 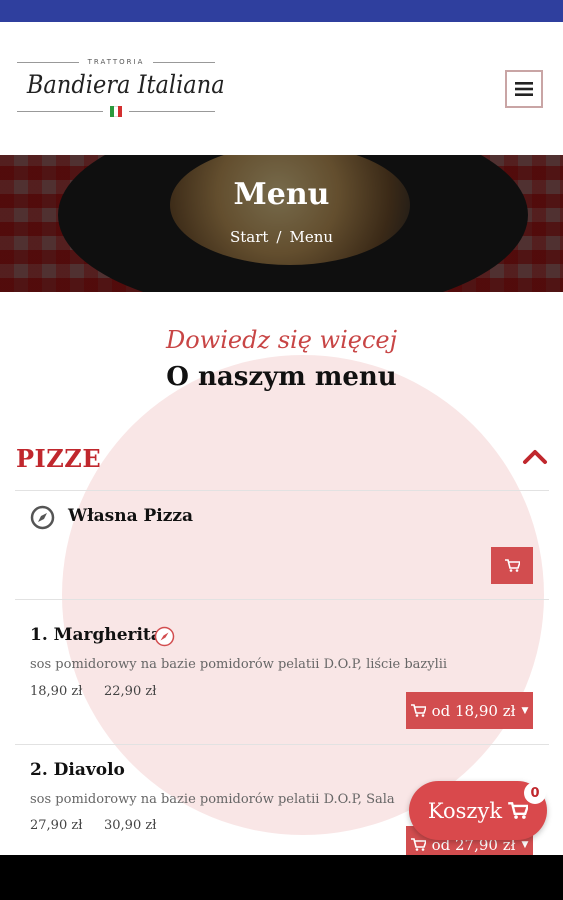 I want to click on hamburger-icon, so click(x=524, y=89).